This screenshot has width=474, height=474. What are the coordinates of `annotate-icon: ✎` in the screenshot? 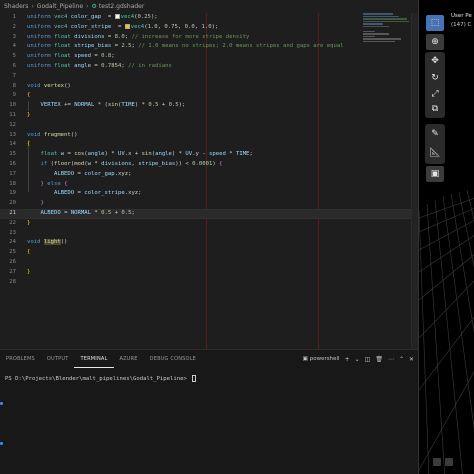 It's located at (435, 134).